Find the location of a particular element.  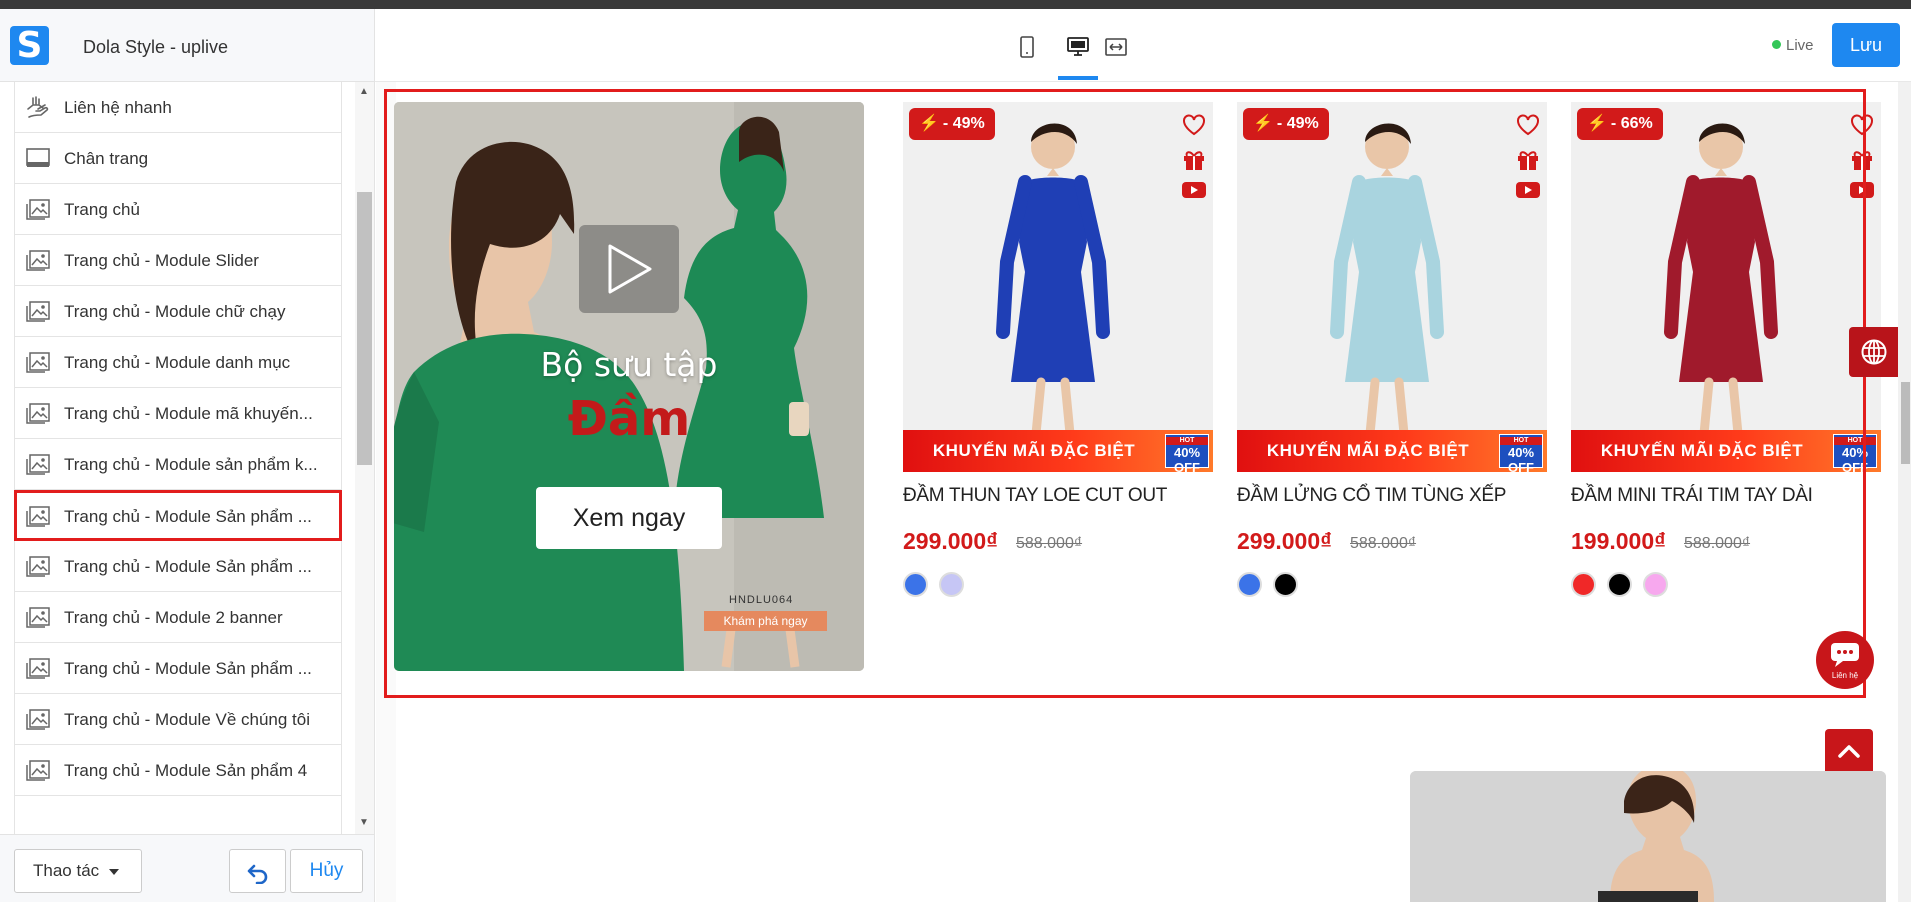

language-button is located at coordinates (1874, 352).